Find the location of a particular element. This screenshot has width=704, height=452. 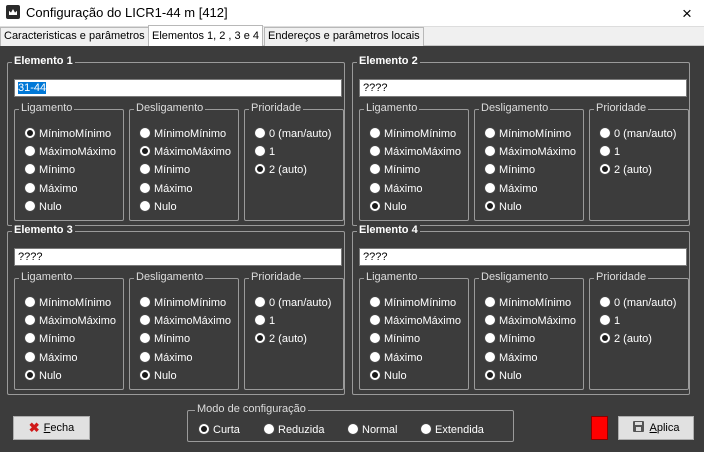

mode-option-curta: Curta is located at coordinates (219, 430).